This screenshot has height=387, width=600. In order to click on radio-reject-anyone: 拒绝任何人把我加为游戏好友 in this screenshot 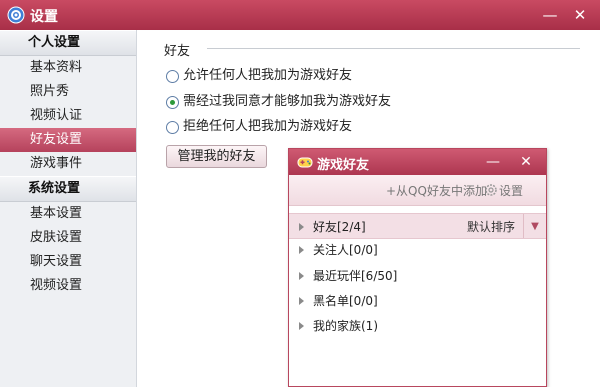, I will do `click(259, 127)`.